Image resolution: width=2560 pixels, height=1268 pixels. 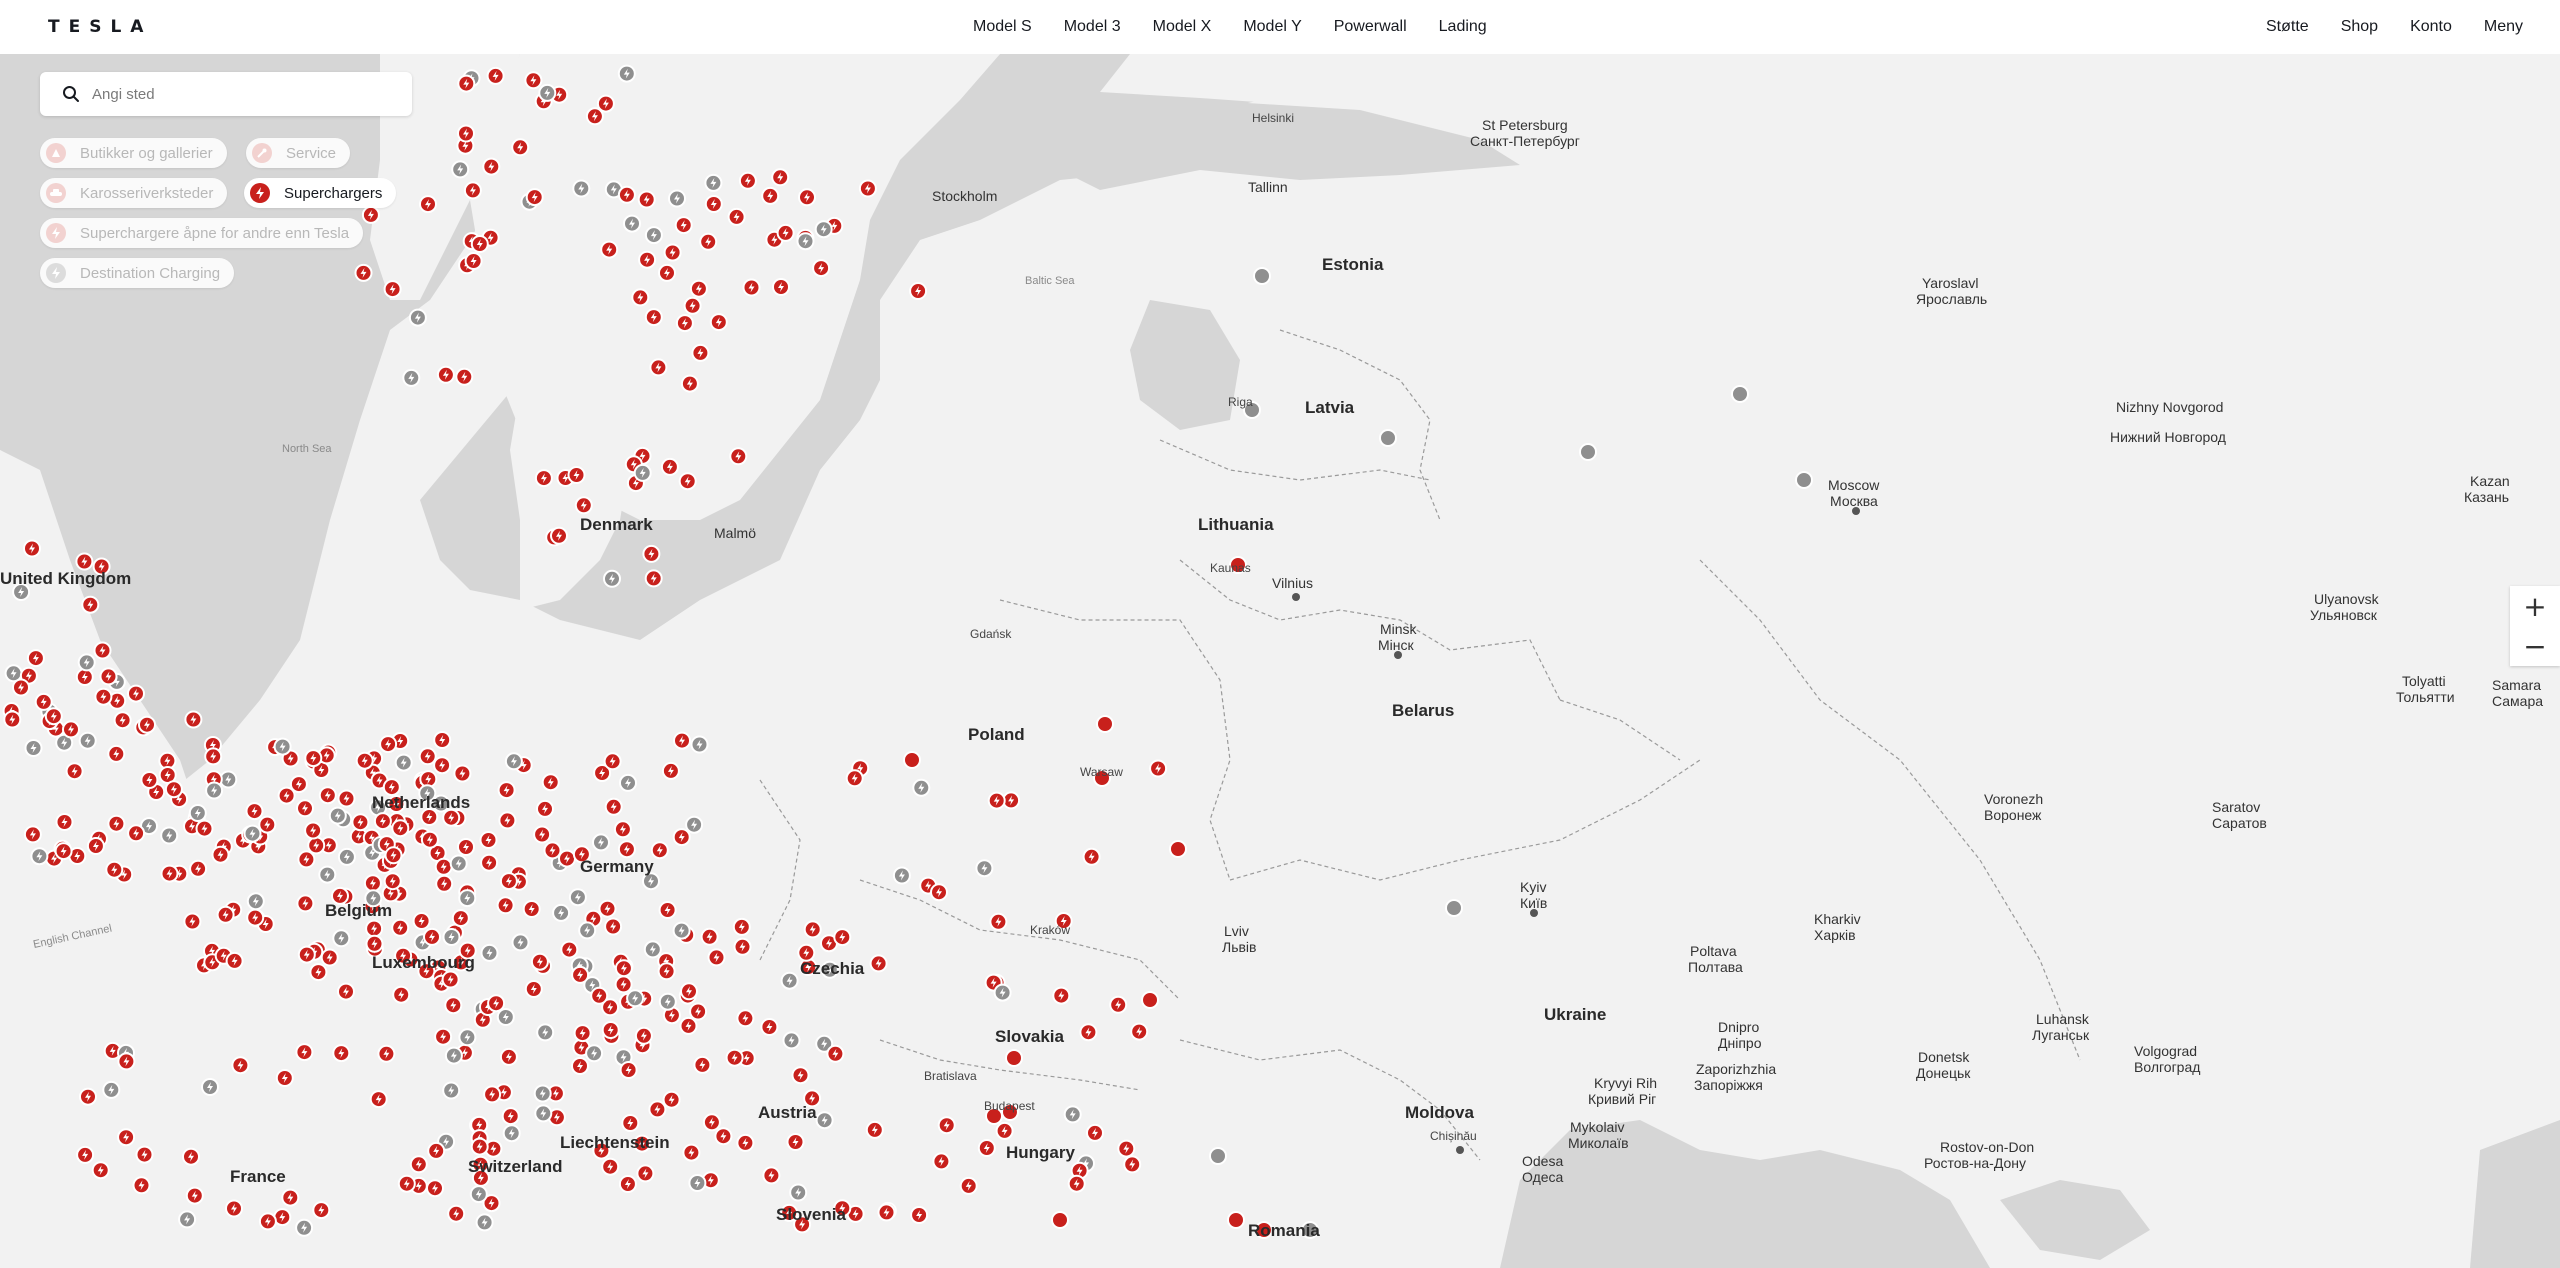 What do you see at coordinates (2535, 606) in the screenshot?
I see `zoom-in-button: +` at bounding box center [2535, 606].